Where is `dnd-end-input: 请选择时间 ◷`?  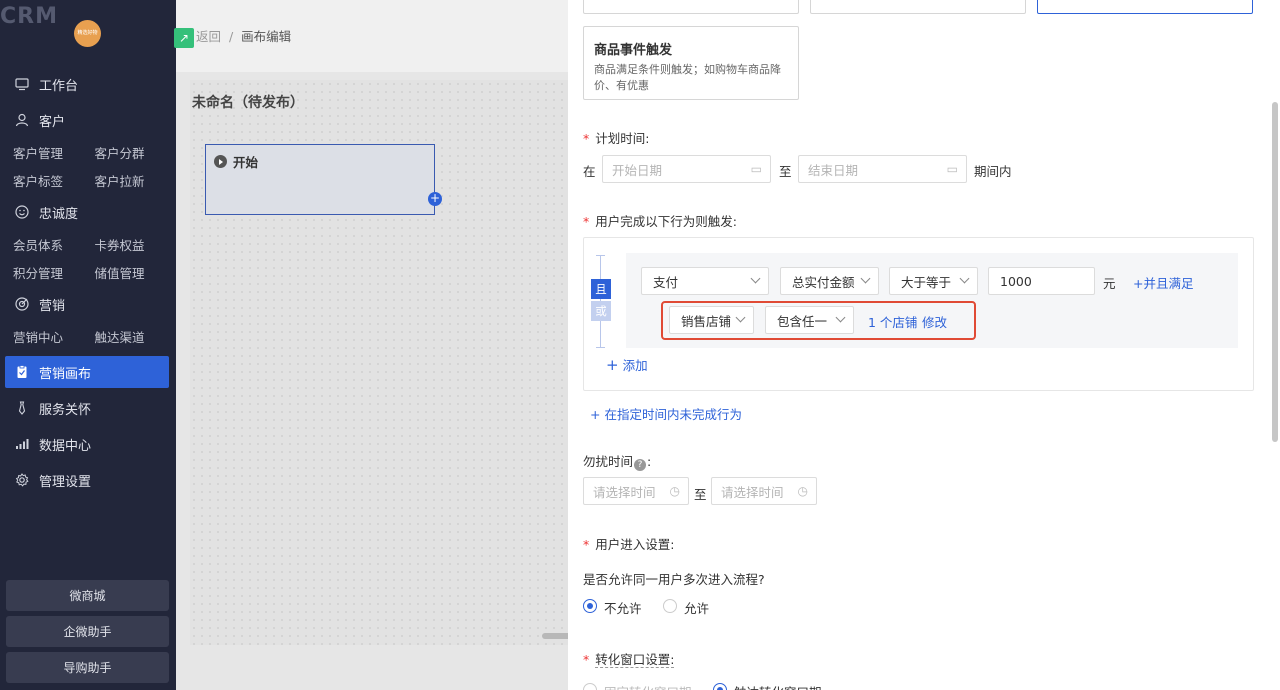
dnd-end-input: 请选择时间 ◷ is located at coordinates (764, 491).